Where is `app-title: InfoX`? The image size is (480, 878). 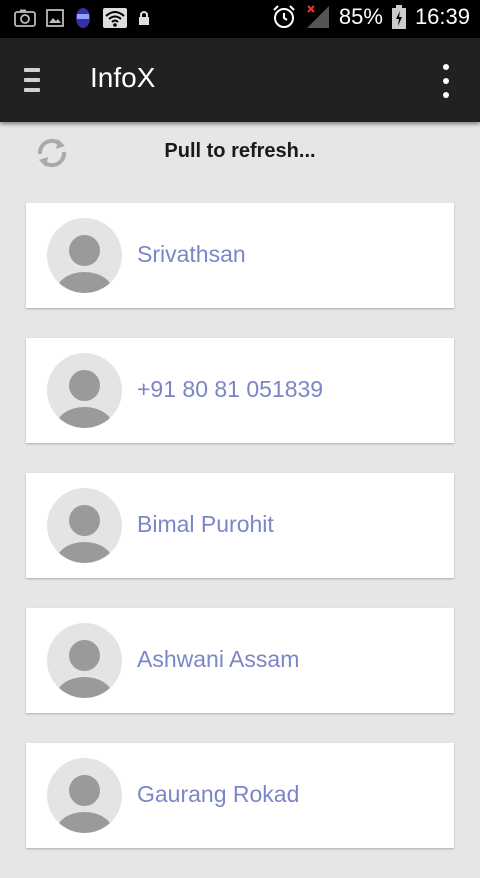
app-title: InfoX is located at coordinates (123, 77).